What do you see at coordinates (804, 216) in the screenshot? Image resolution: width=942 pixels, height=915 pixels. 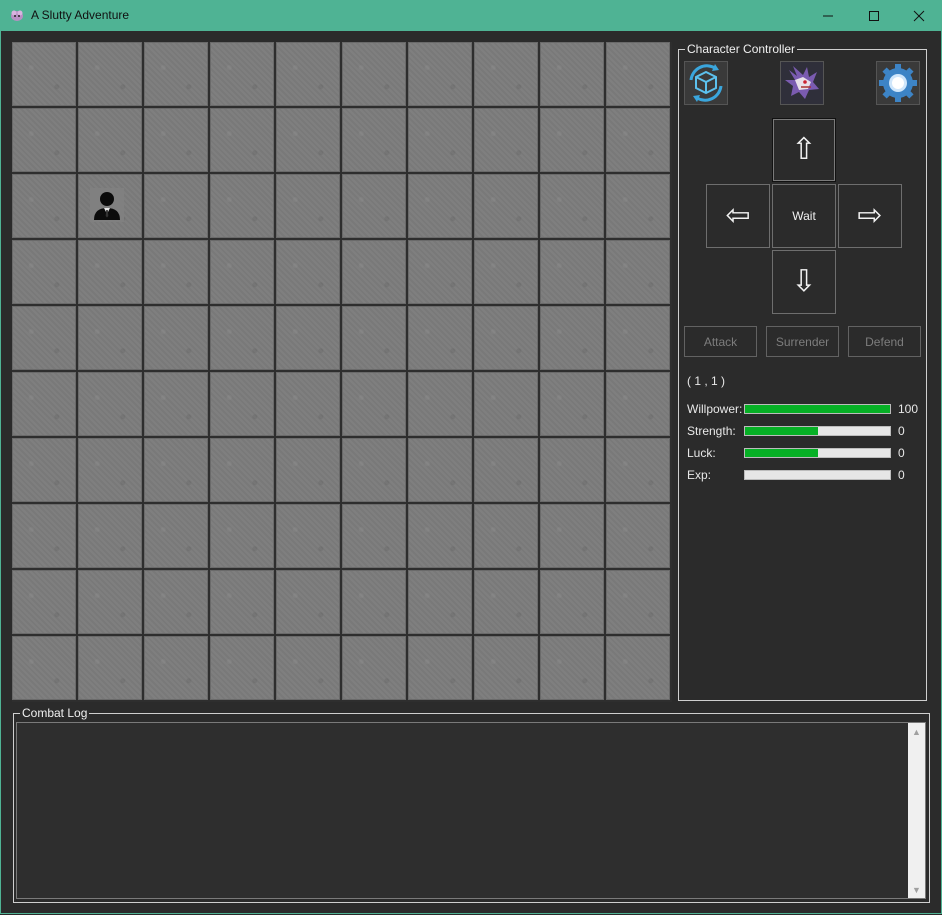 I see `wait-button: Wait` at bounding box center [804, 216].